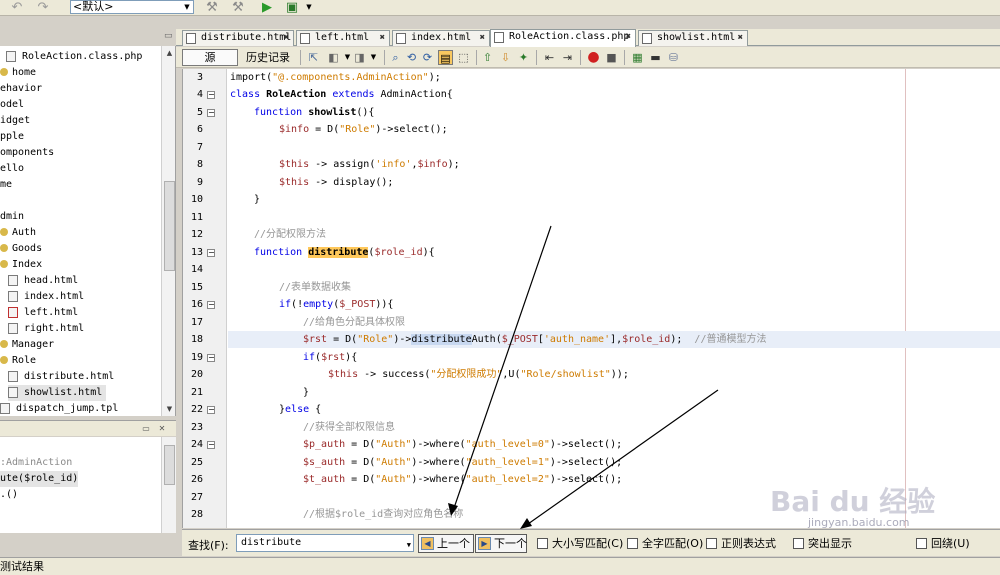 The image size is (1000, 575). What do you see at coordinates (132, 7) in the screenshot?
I see `encoding-select: <默认> ▼` at bounding box center [132, 7].